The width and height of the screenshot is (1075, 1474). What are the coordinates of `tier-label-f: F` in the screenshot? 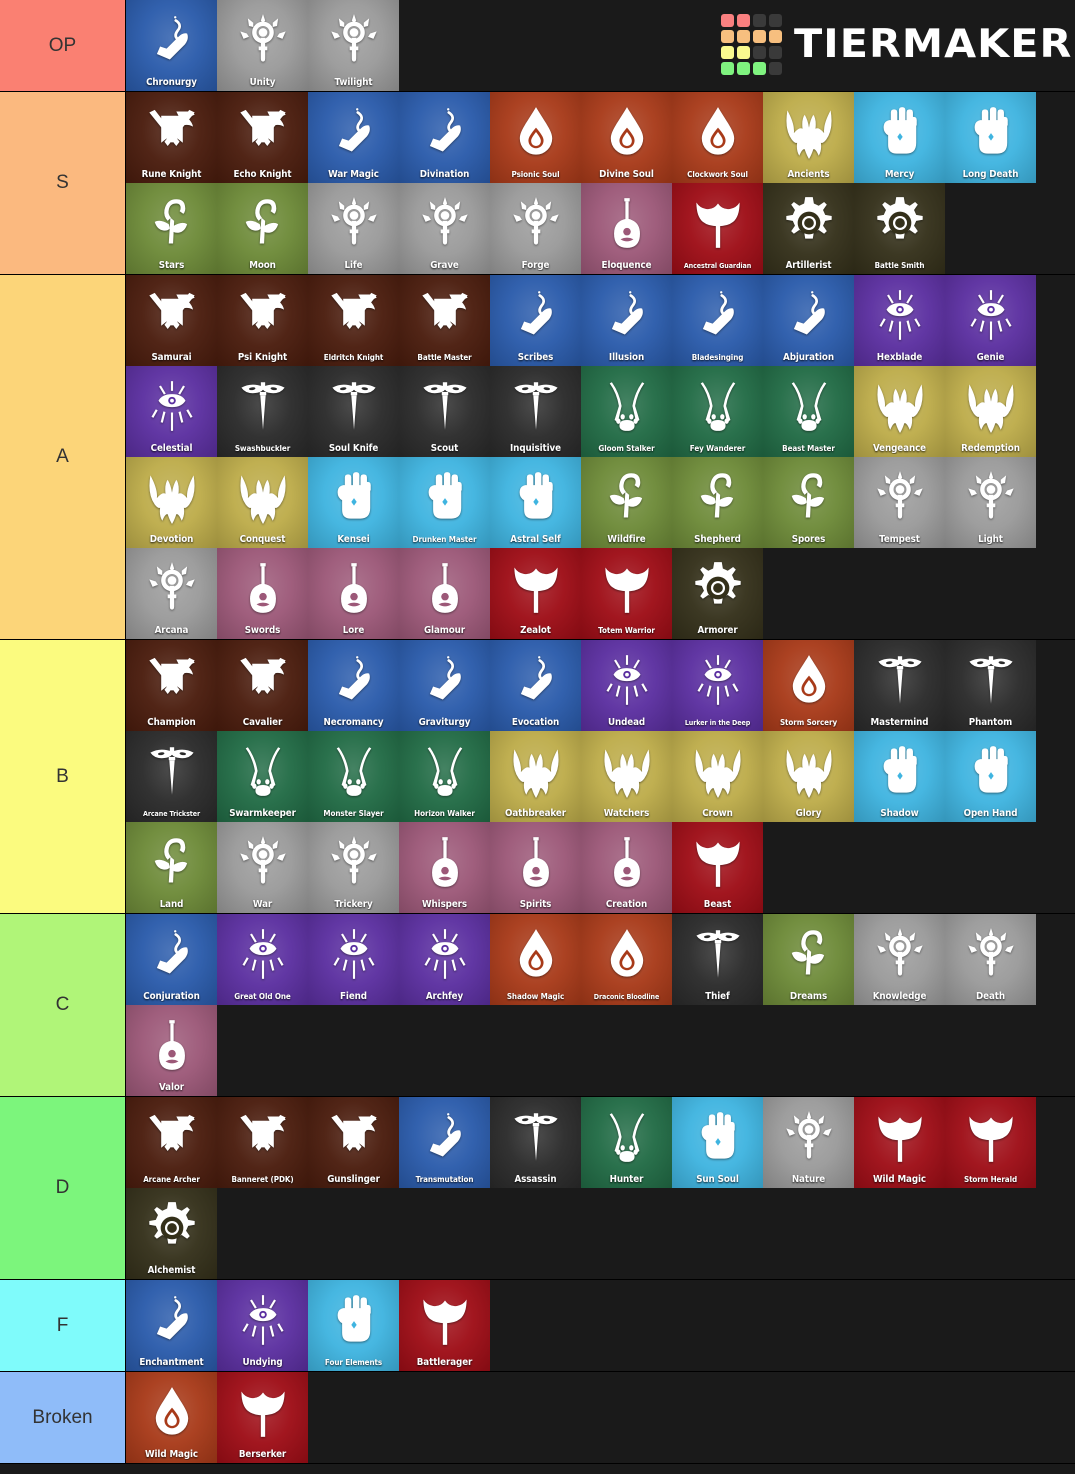 It's located at (63, 1325).